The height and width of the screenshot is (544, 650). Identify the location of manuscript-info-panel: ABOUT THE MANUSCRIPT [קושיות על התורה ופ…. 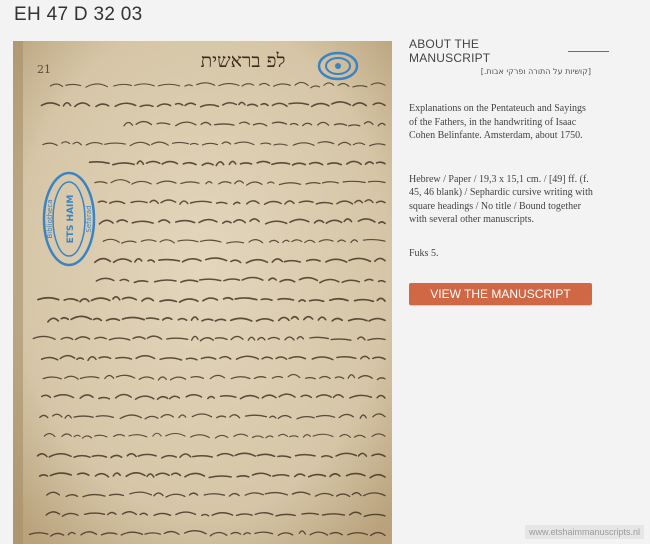
(509, 148).